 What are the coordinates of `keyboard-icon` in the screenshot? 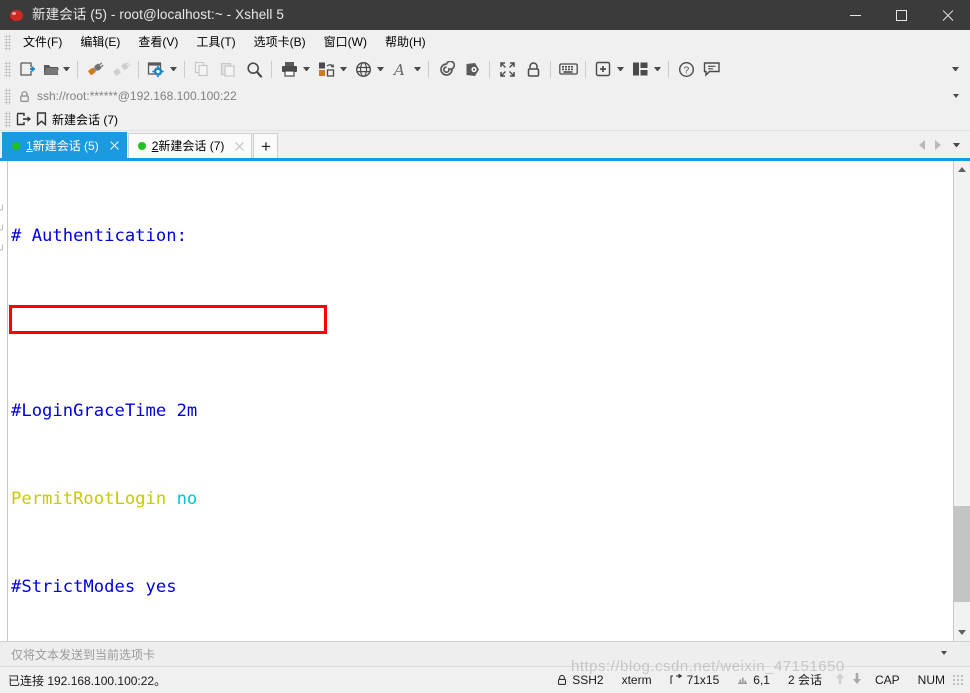 It's located at (568, 69).